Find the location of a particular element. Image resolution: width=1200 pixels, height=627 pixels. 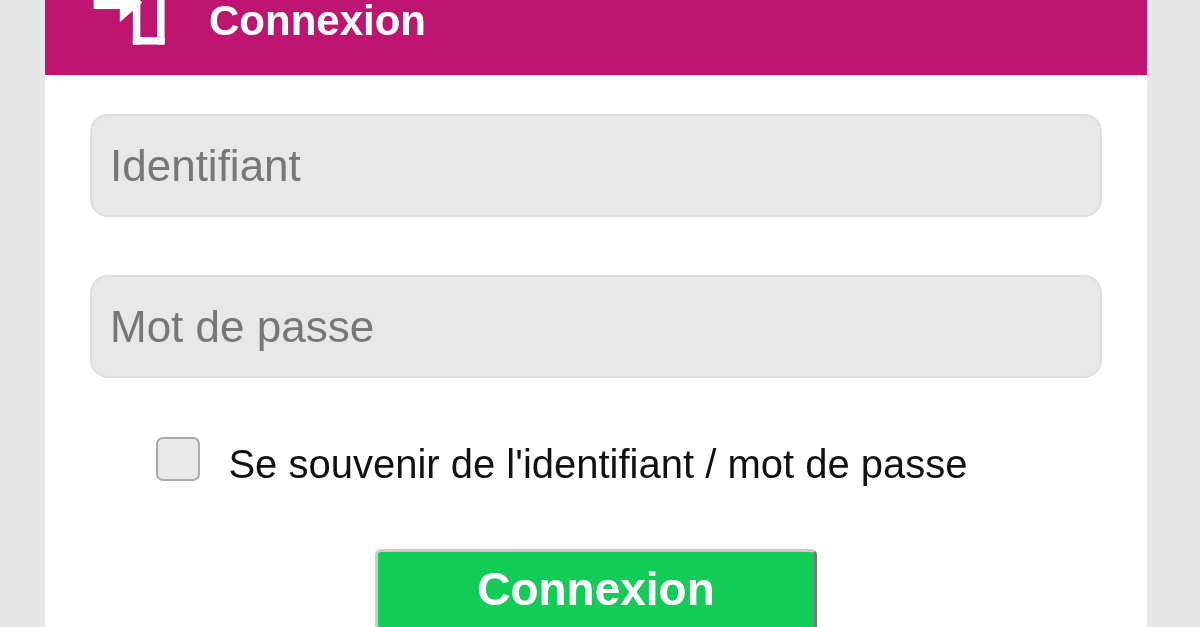

input-field: Identifiant is located at coordinates (596, 165).